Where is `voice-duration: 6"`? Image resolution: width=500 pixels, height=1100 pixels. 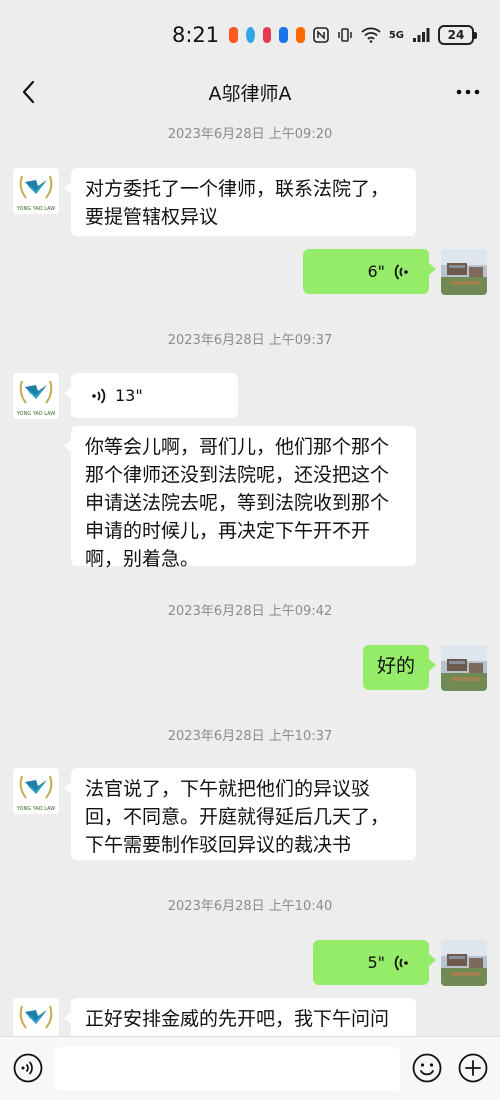 voice-duration: 6" is located at coordinates (376, 271).